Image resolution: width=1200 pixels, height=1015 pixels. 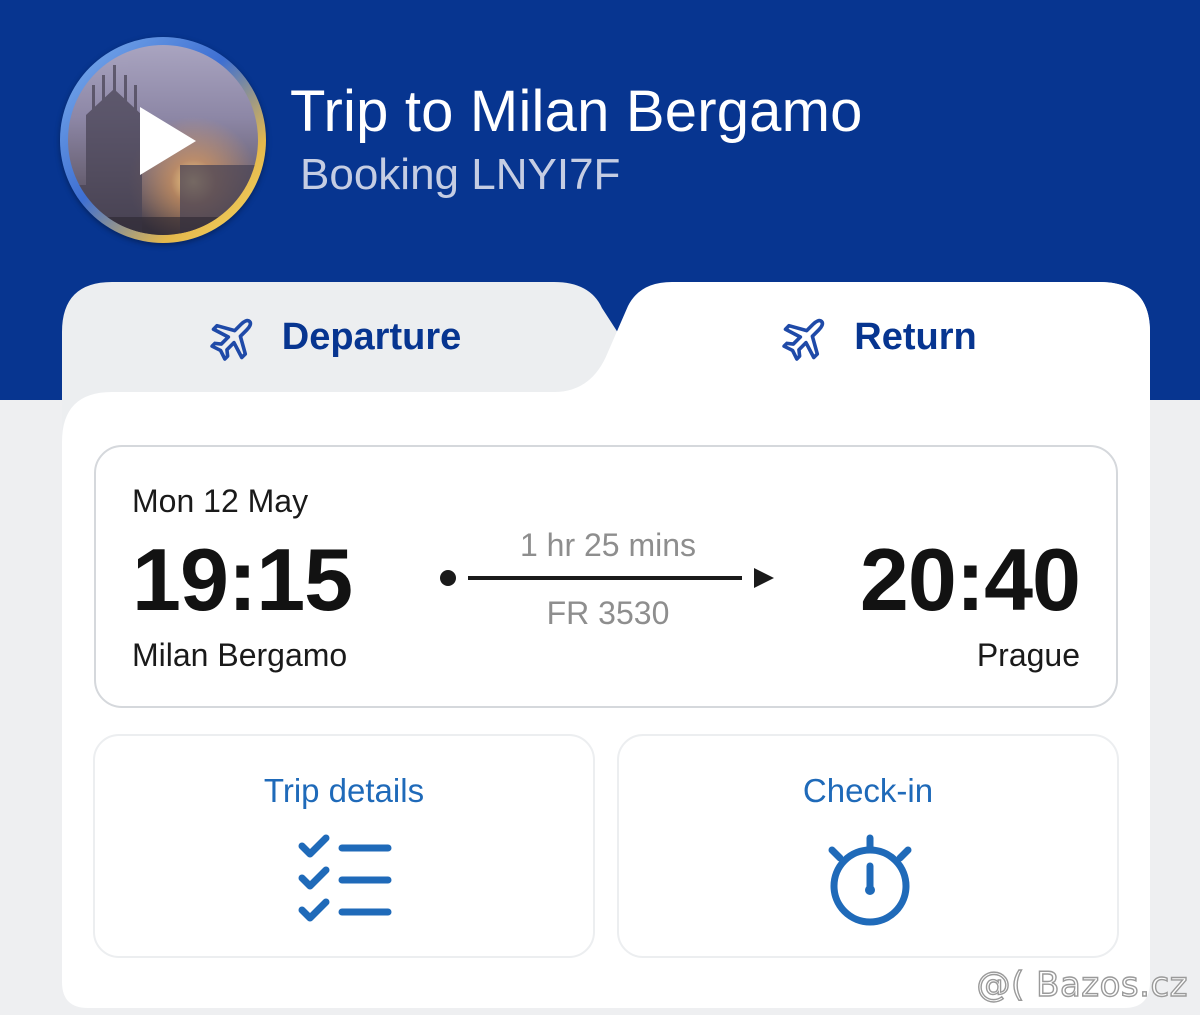 What do you see at coordinates (240, 655) in the screenshot?
I see `origin-city: Milan Bergamo` at bounding box center [240, 655].